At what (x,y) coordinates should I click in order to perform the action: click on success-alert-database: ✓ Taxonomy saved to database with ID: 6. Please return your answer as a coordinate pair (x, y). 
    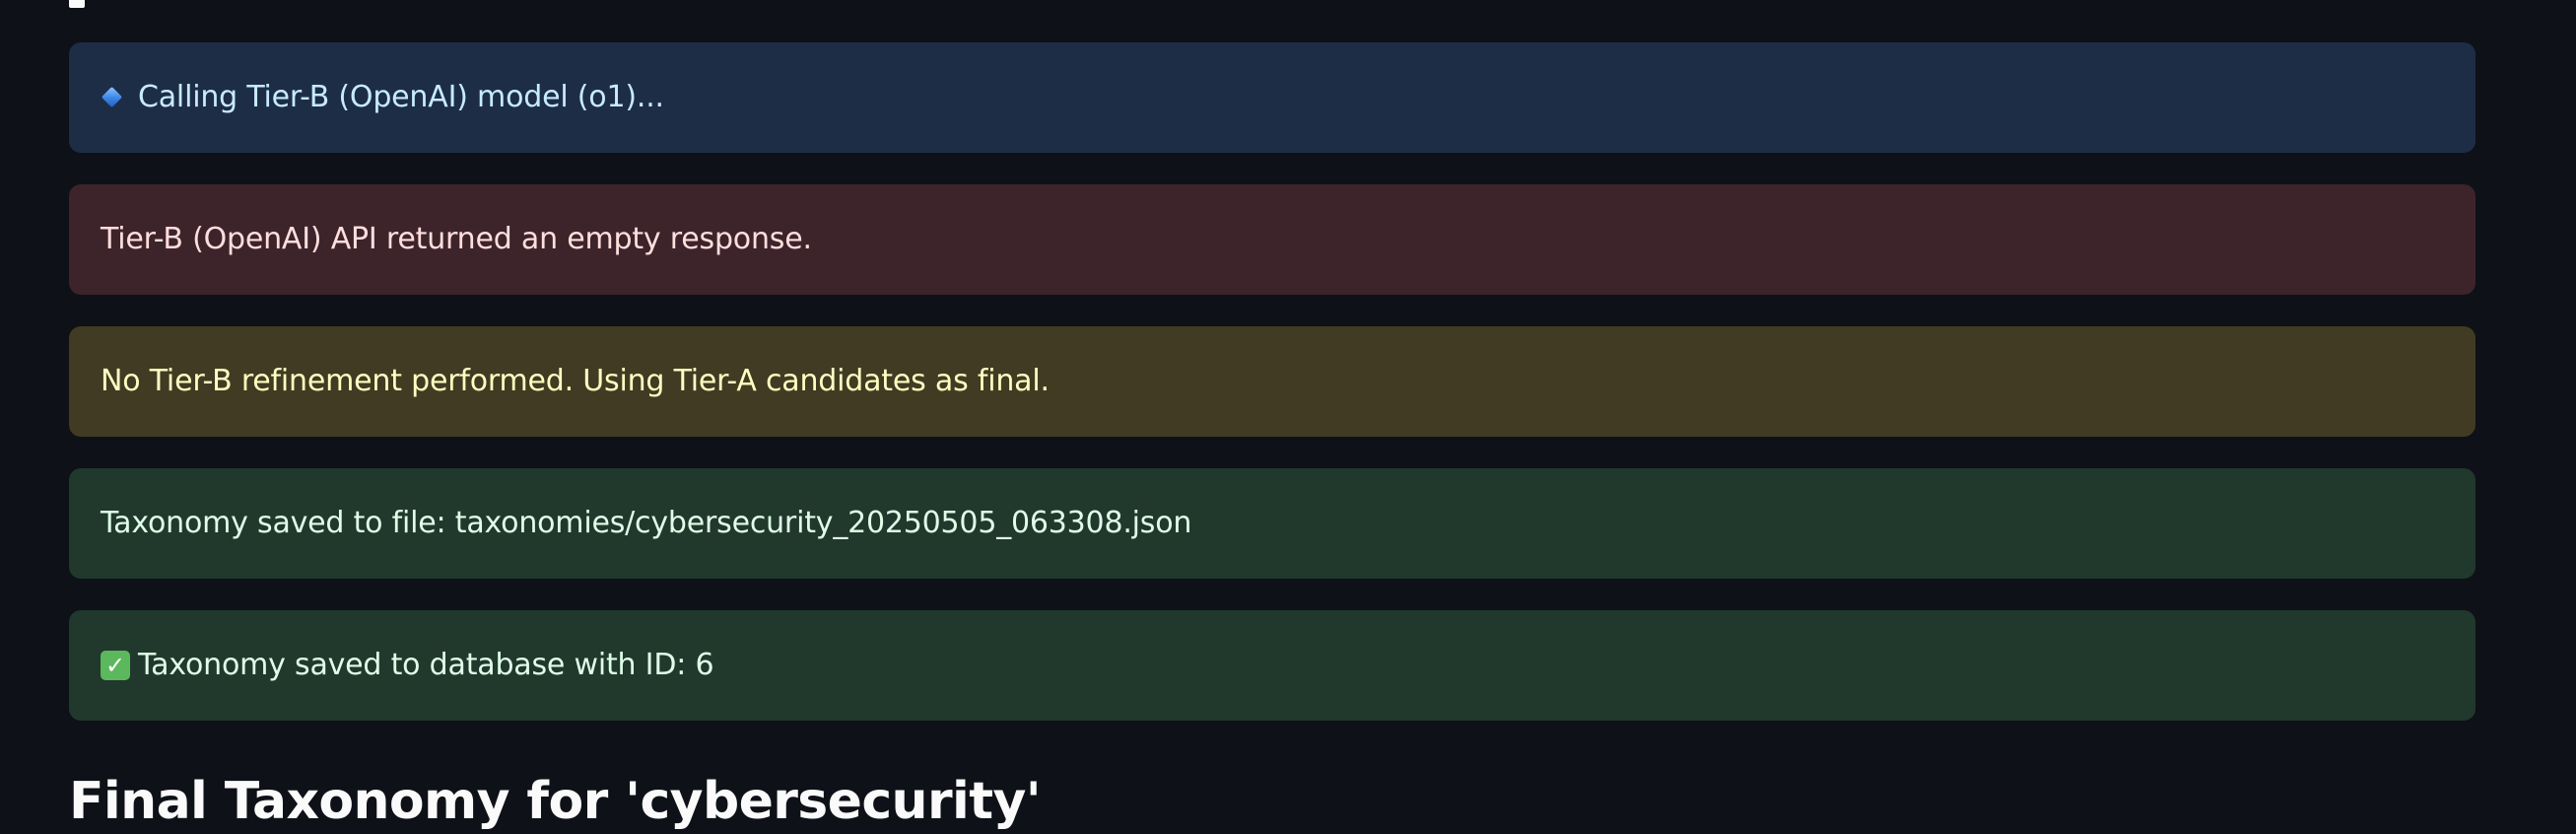
    Looking at the image, I should click on (1272, 665).